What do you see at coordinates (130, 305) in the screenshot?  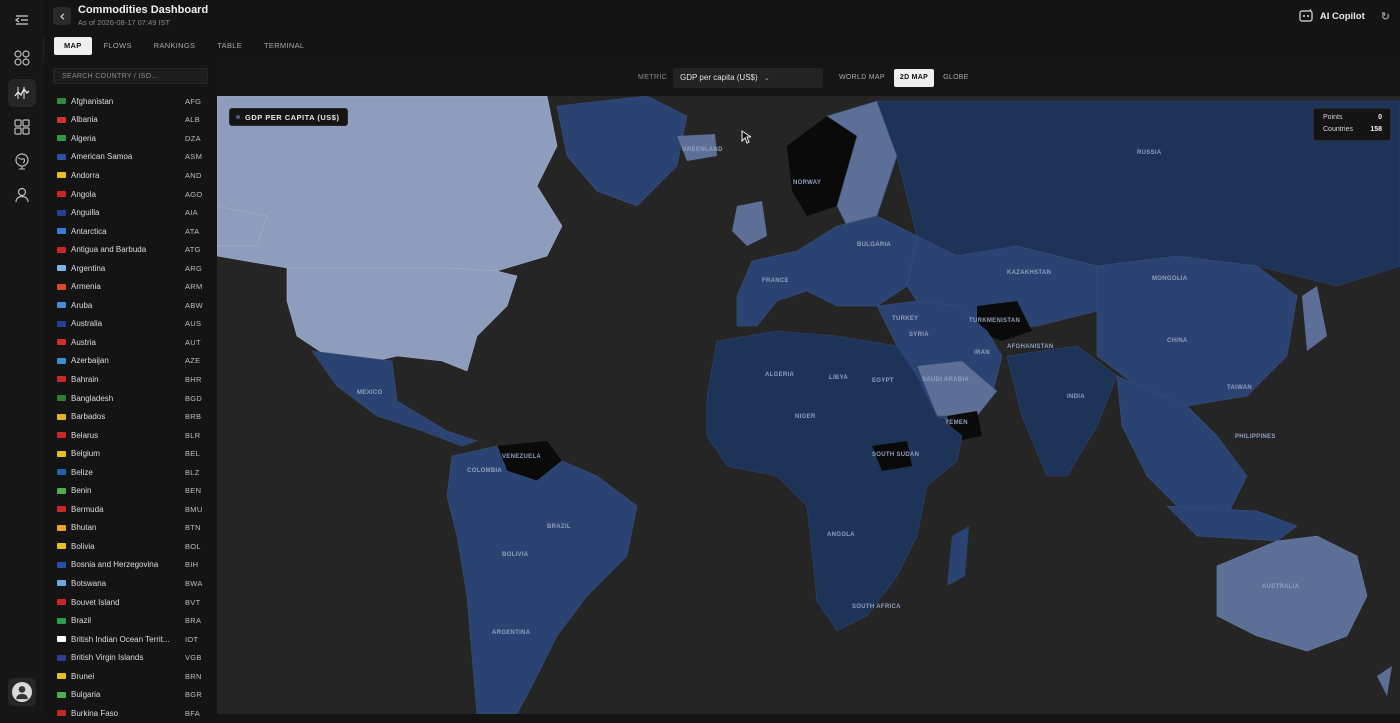 I see `country-row: Aruba ABW` at bounding box center [130, 305].